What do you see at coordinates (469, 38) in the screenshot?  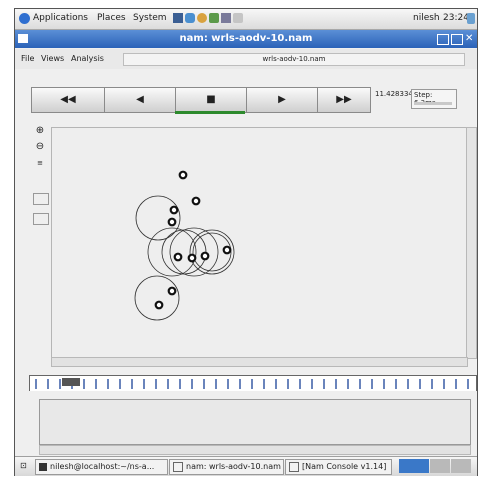 I see `close-icon: ✕` at bounding box center [469, 38].